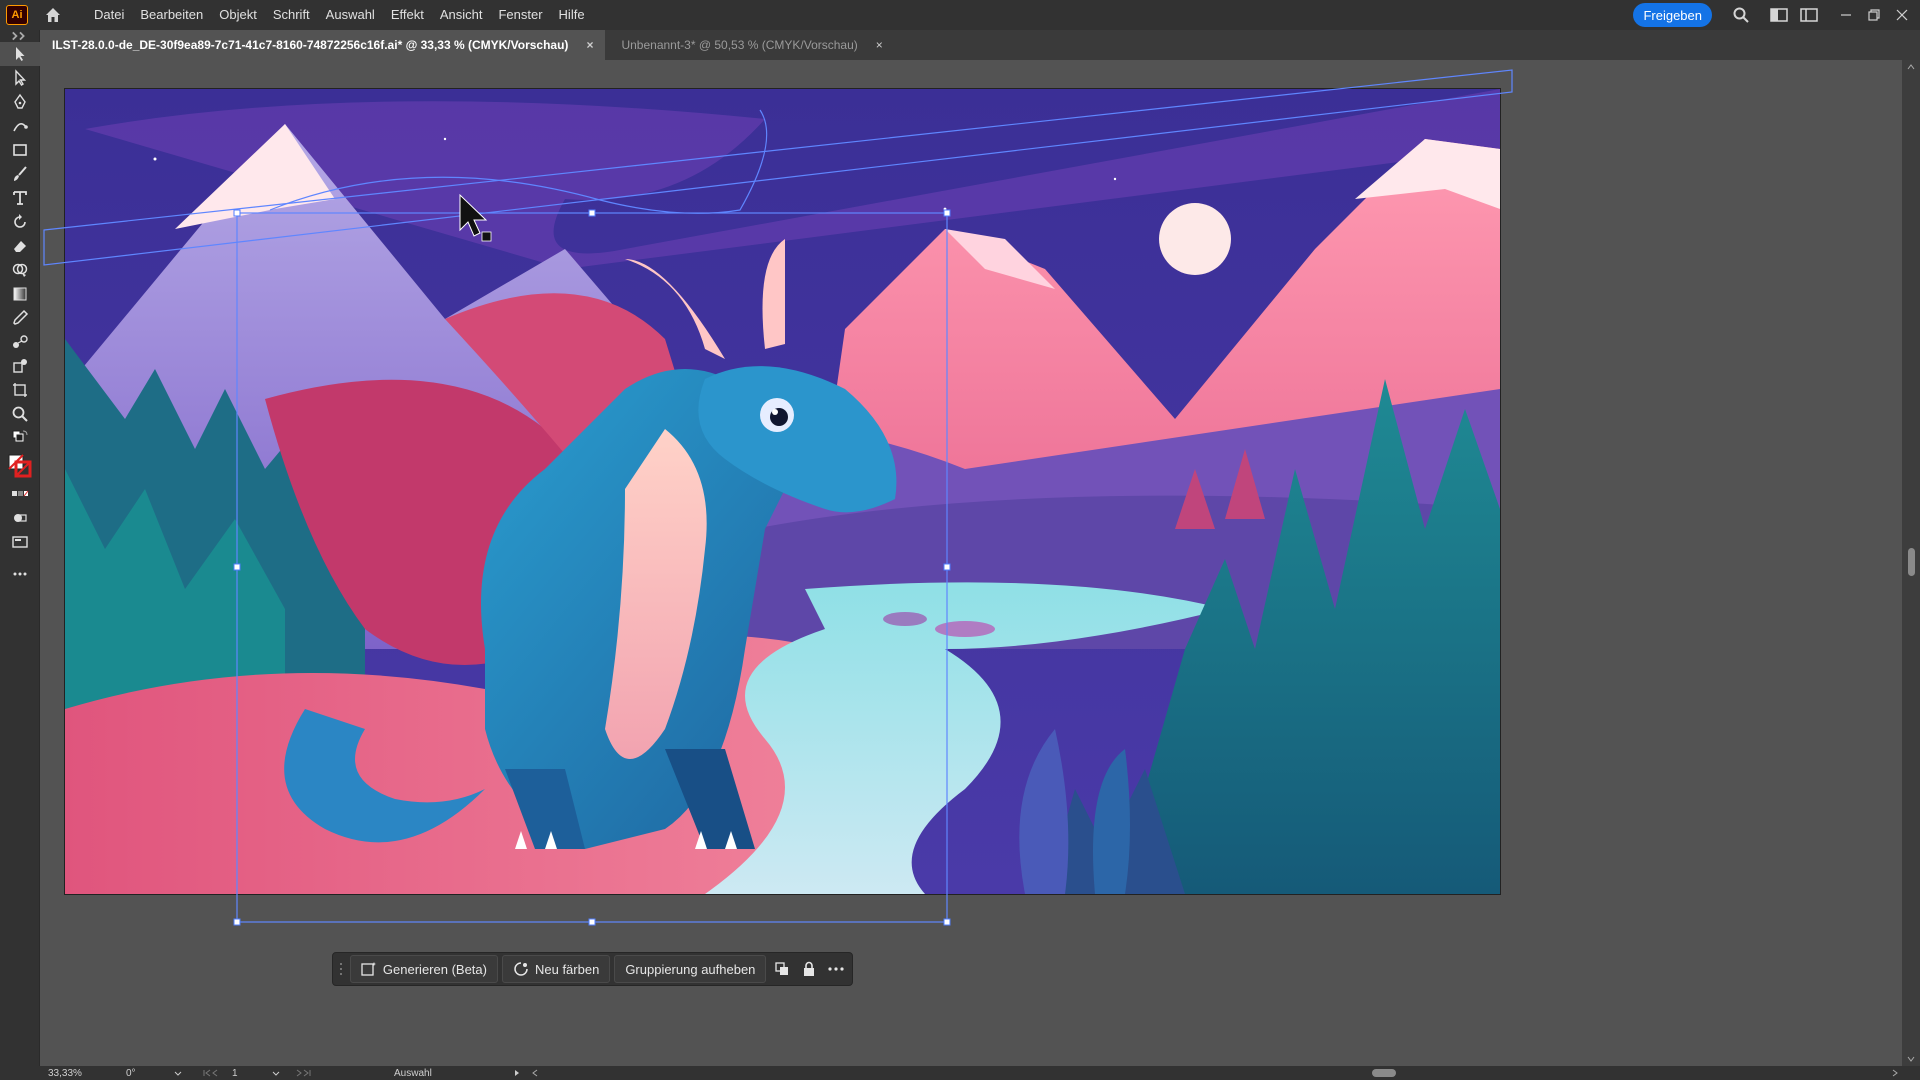 This screenshot has height=1080, width=1920. What do you see at coordinates (155, 1073) in the screenshot?
I see `rotation-field: 0°` at bounding box center [155, 1073].